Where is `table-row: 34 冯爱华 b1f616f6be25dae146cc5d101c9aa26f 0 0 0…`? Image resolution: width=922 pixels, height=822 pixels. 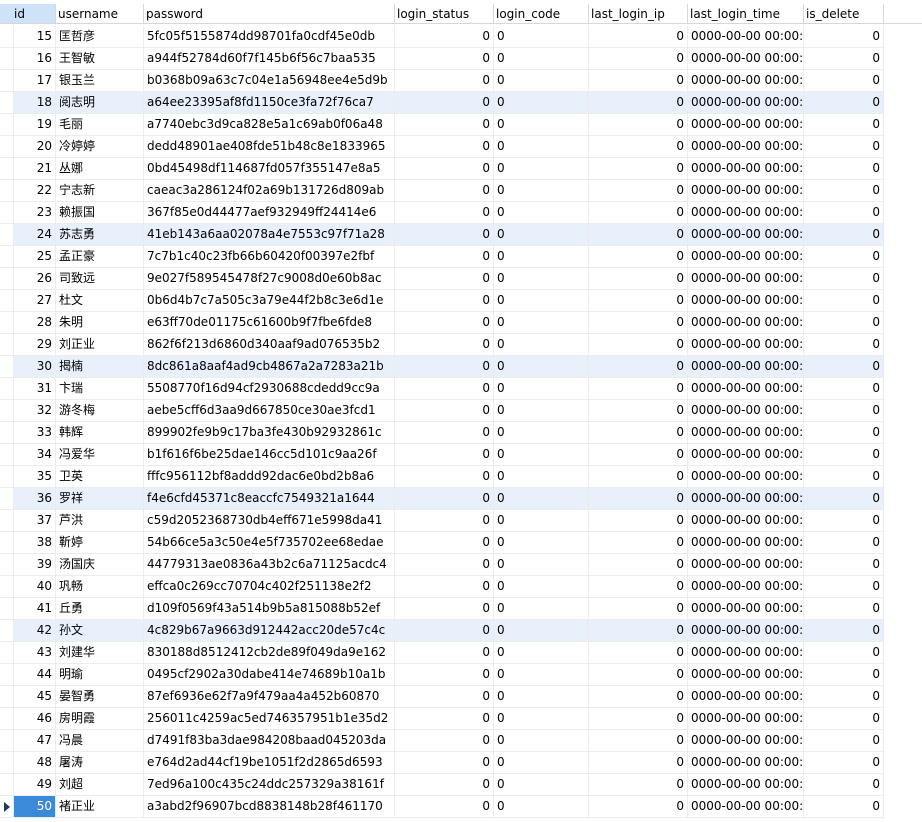 table-row: 34 冯爱华 b1f616f6be25dae146cc5d101c9aa26f 0 0 0… is located at coordinates (442, 455).